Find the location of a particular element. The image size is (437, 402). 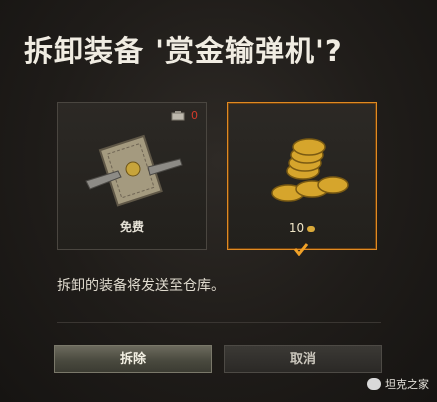

toolkit-count: 0 is located at coordinates (184, 115).